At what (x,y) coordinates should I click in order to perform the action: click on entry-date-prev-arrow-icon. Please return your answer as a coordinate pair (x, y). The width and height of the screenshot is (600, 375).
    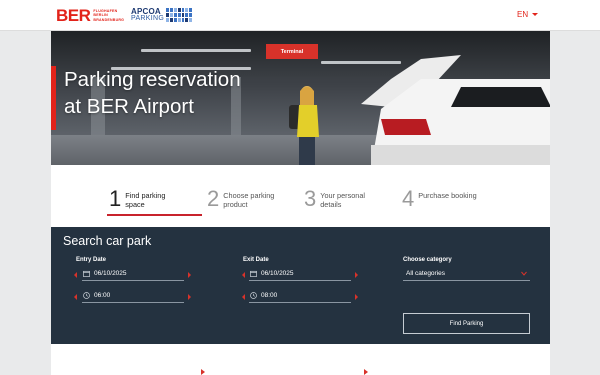
    Looking at the image, I should click on (75, 275).